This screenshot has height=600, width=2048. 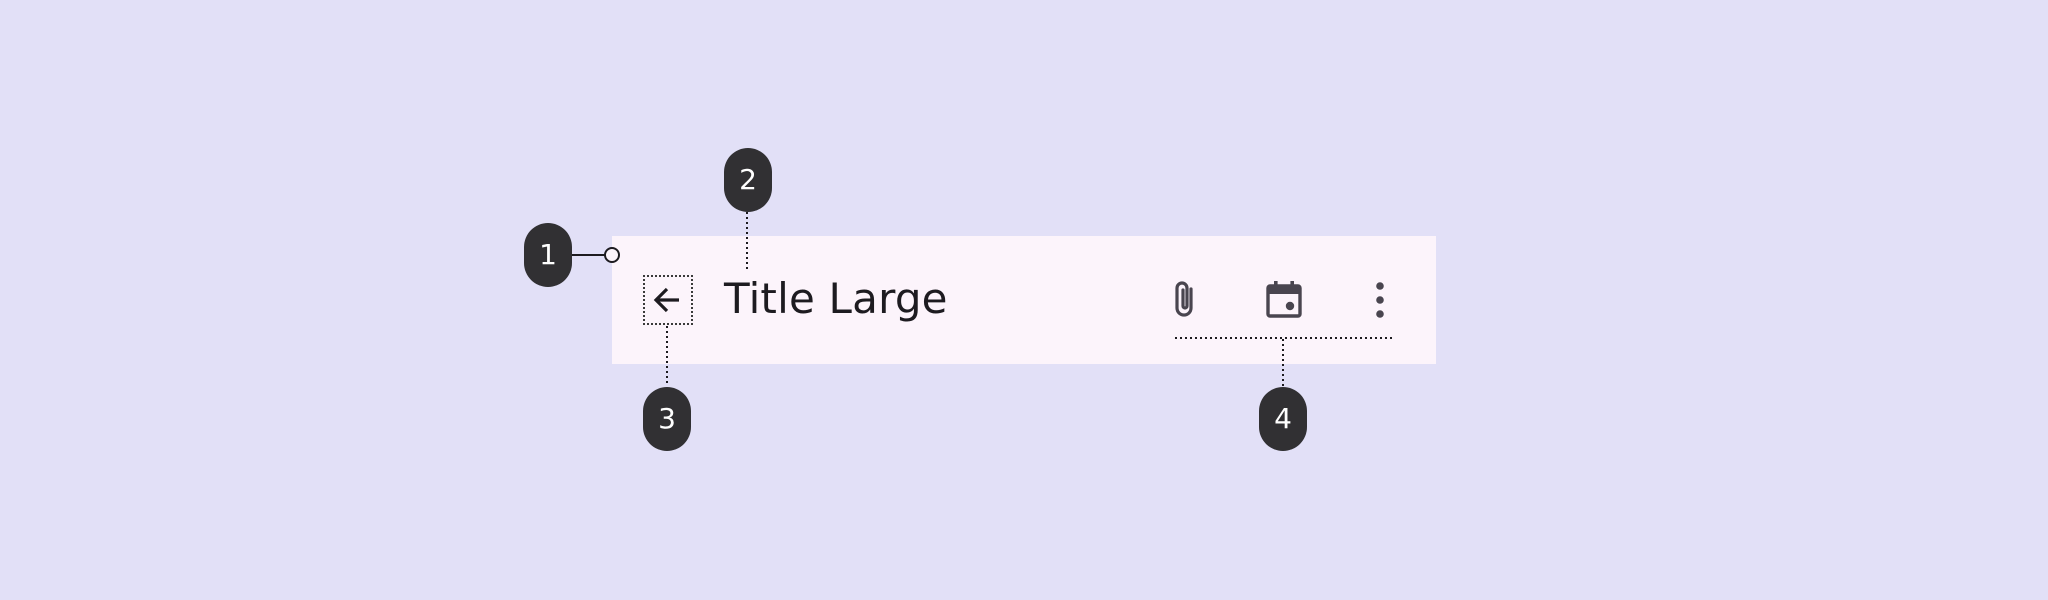 I want to click on navigation-icon-button, so click(x=668, y=300).